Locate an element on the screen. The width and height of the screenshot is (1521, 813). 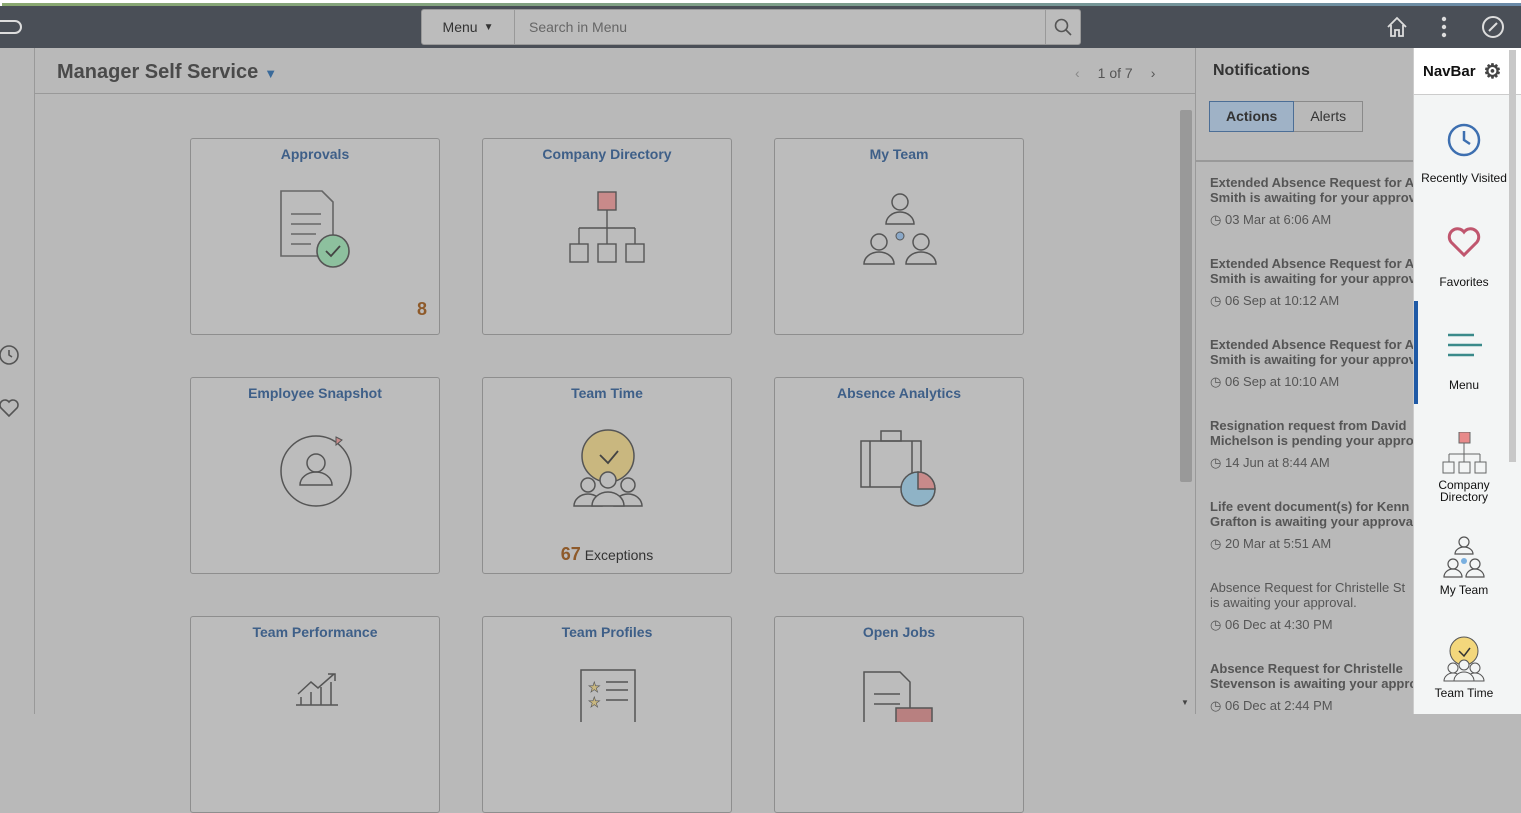
navbar-item-team-time: Team Time is located at coordinates (1464, 667).